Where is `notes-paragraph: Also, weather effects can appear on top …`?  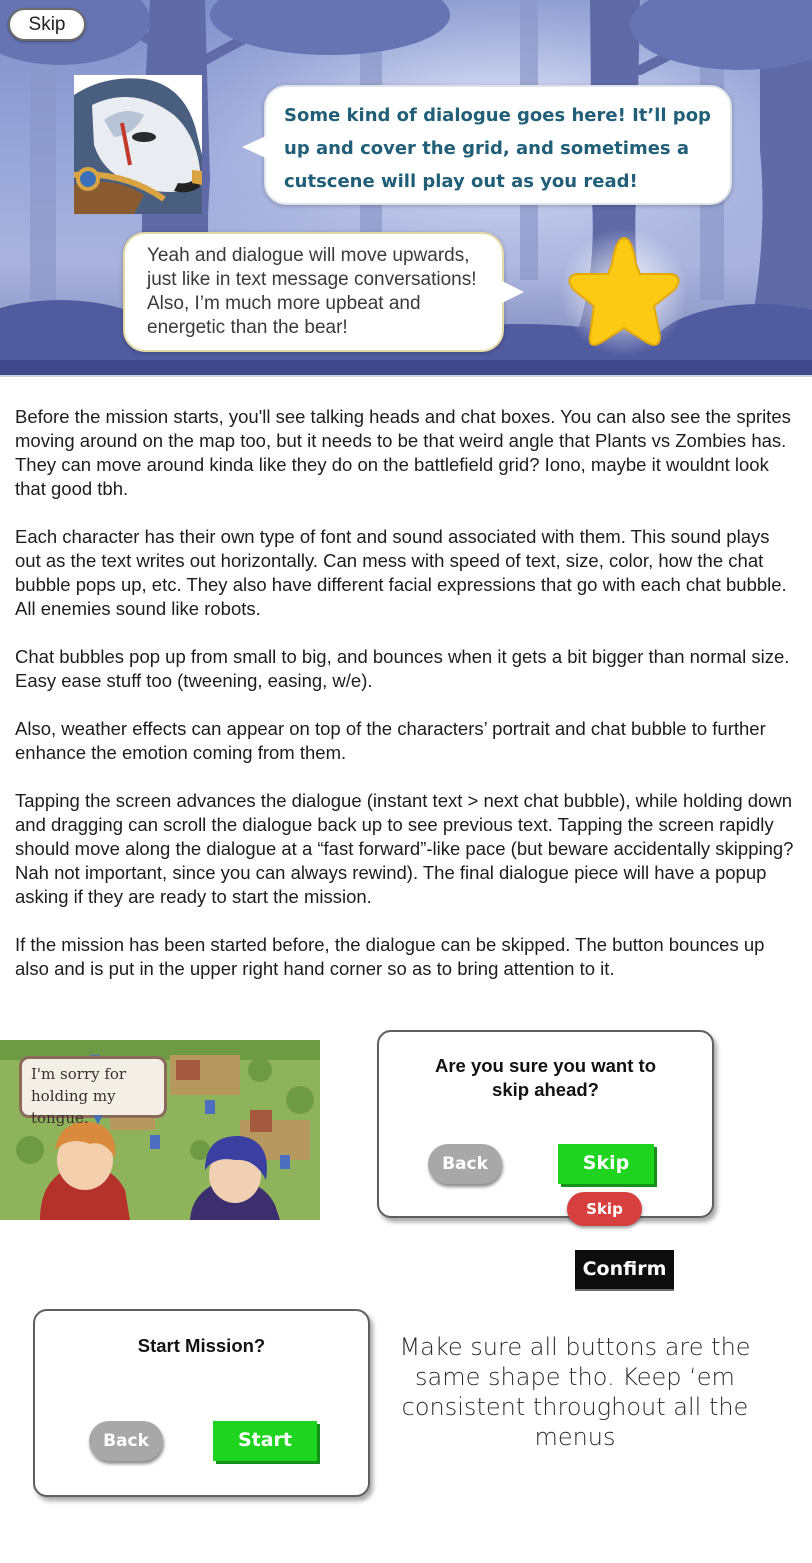 notes-paragraph: Also, weather effects can appear on top … is located at coordinates (390, 740).